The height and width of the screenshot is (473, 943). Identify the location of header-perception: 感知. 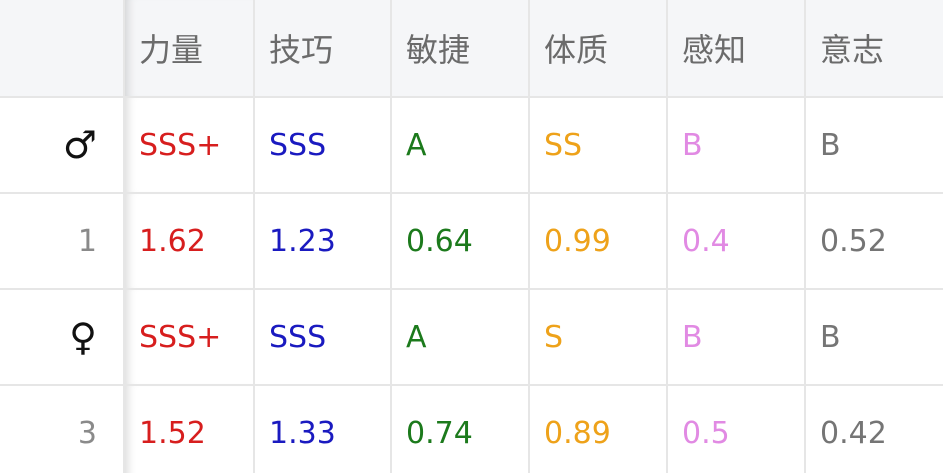
(736, 49).